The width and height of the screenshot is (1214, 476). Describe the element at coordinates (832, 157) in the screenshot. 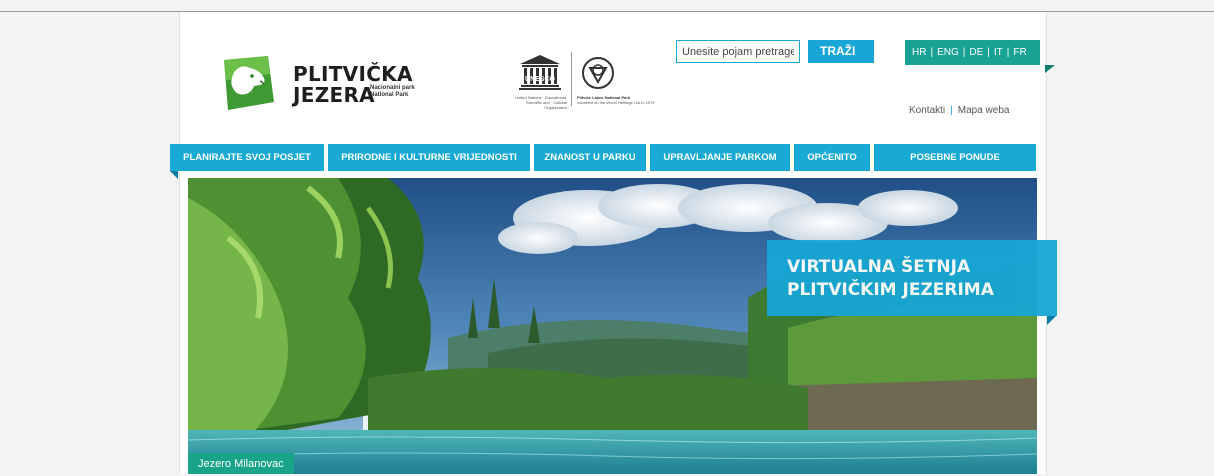

I see `nav-item-general: OPĆENITO` at that location.